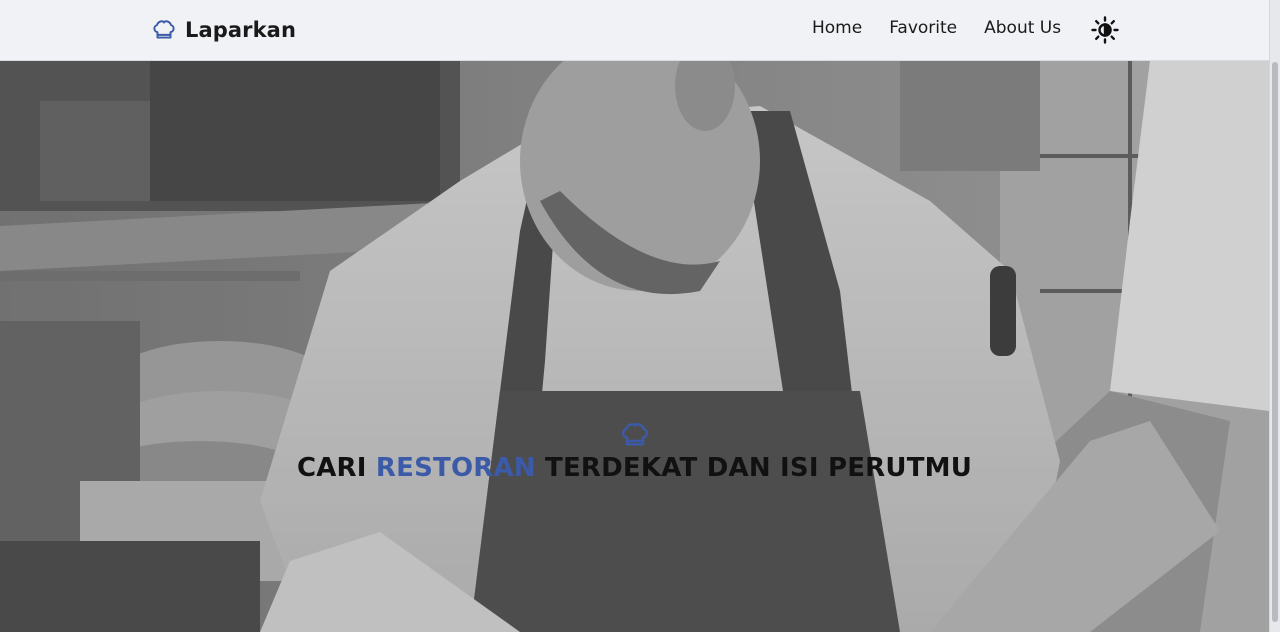  I want to click on brand-name: Laparkan, so click(240, 30).